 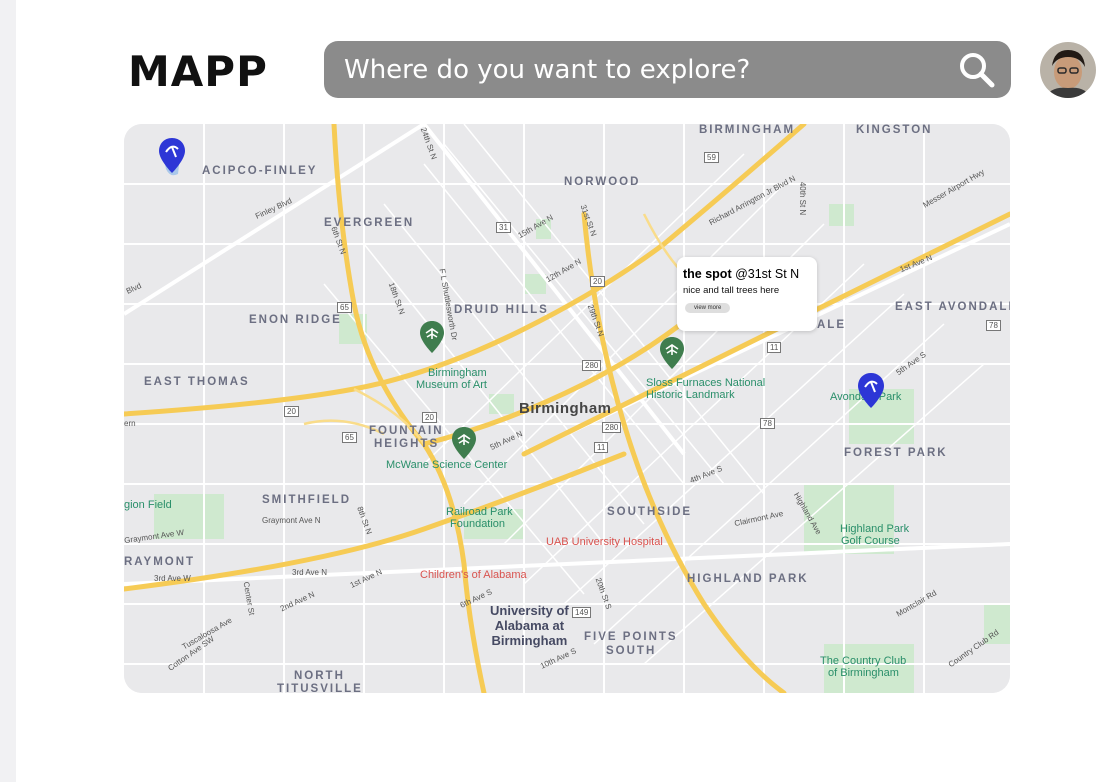 I want to click on place-label: UAB University Hospital, so click(x=604, y=542).